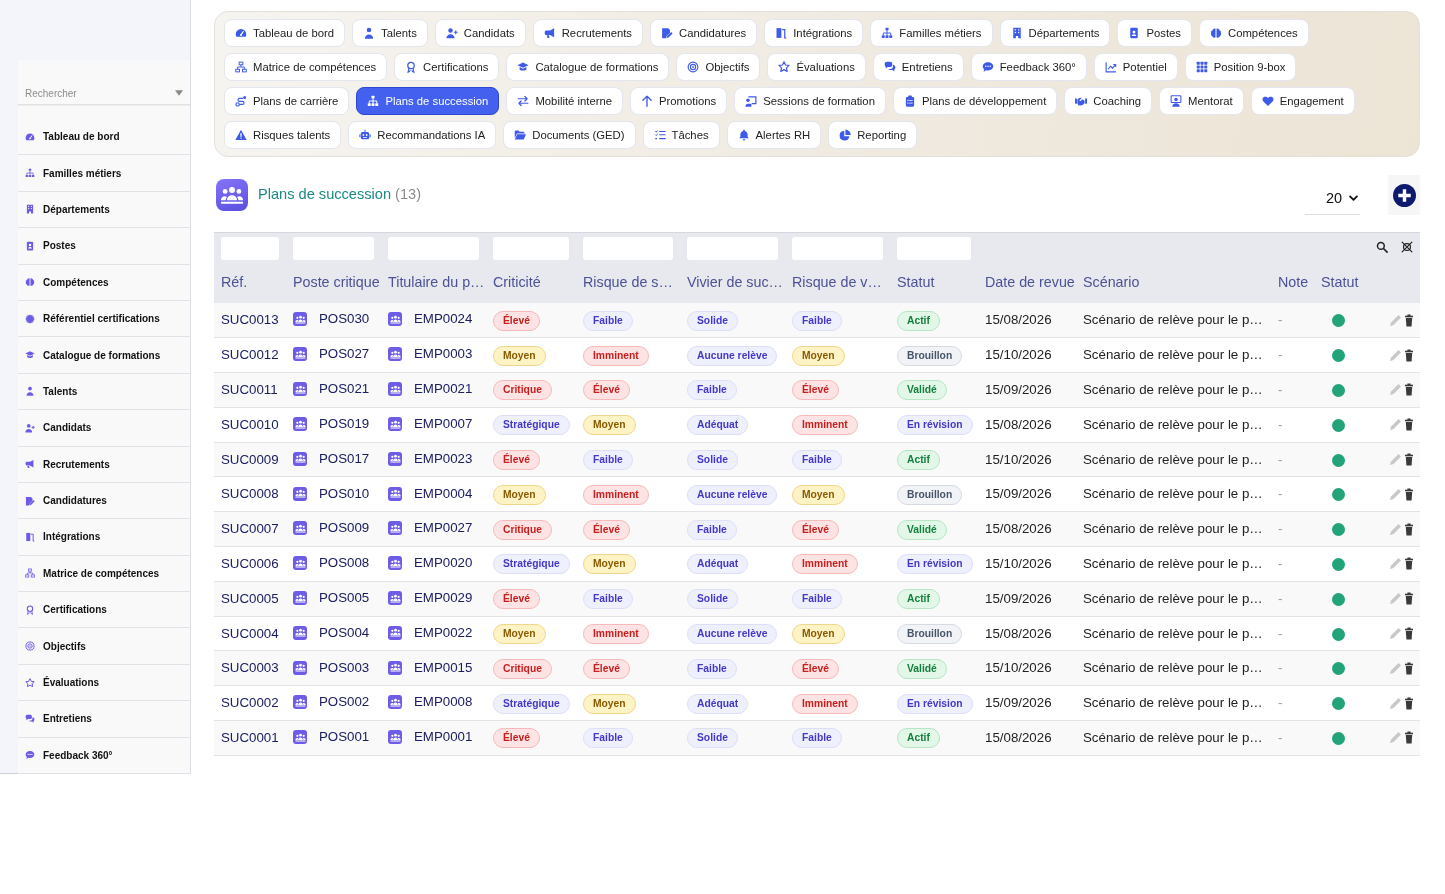 Image resolution: width=1445 pixels, height=894 pixels. What do you see at coordinates (1302, 101) in the screenshot?
I see `module-tab: Engagement` at bounding box center [1302, 101].